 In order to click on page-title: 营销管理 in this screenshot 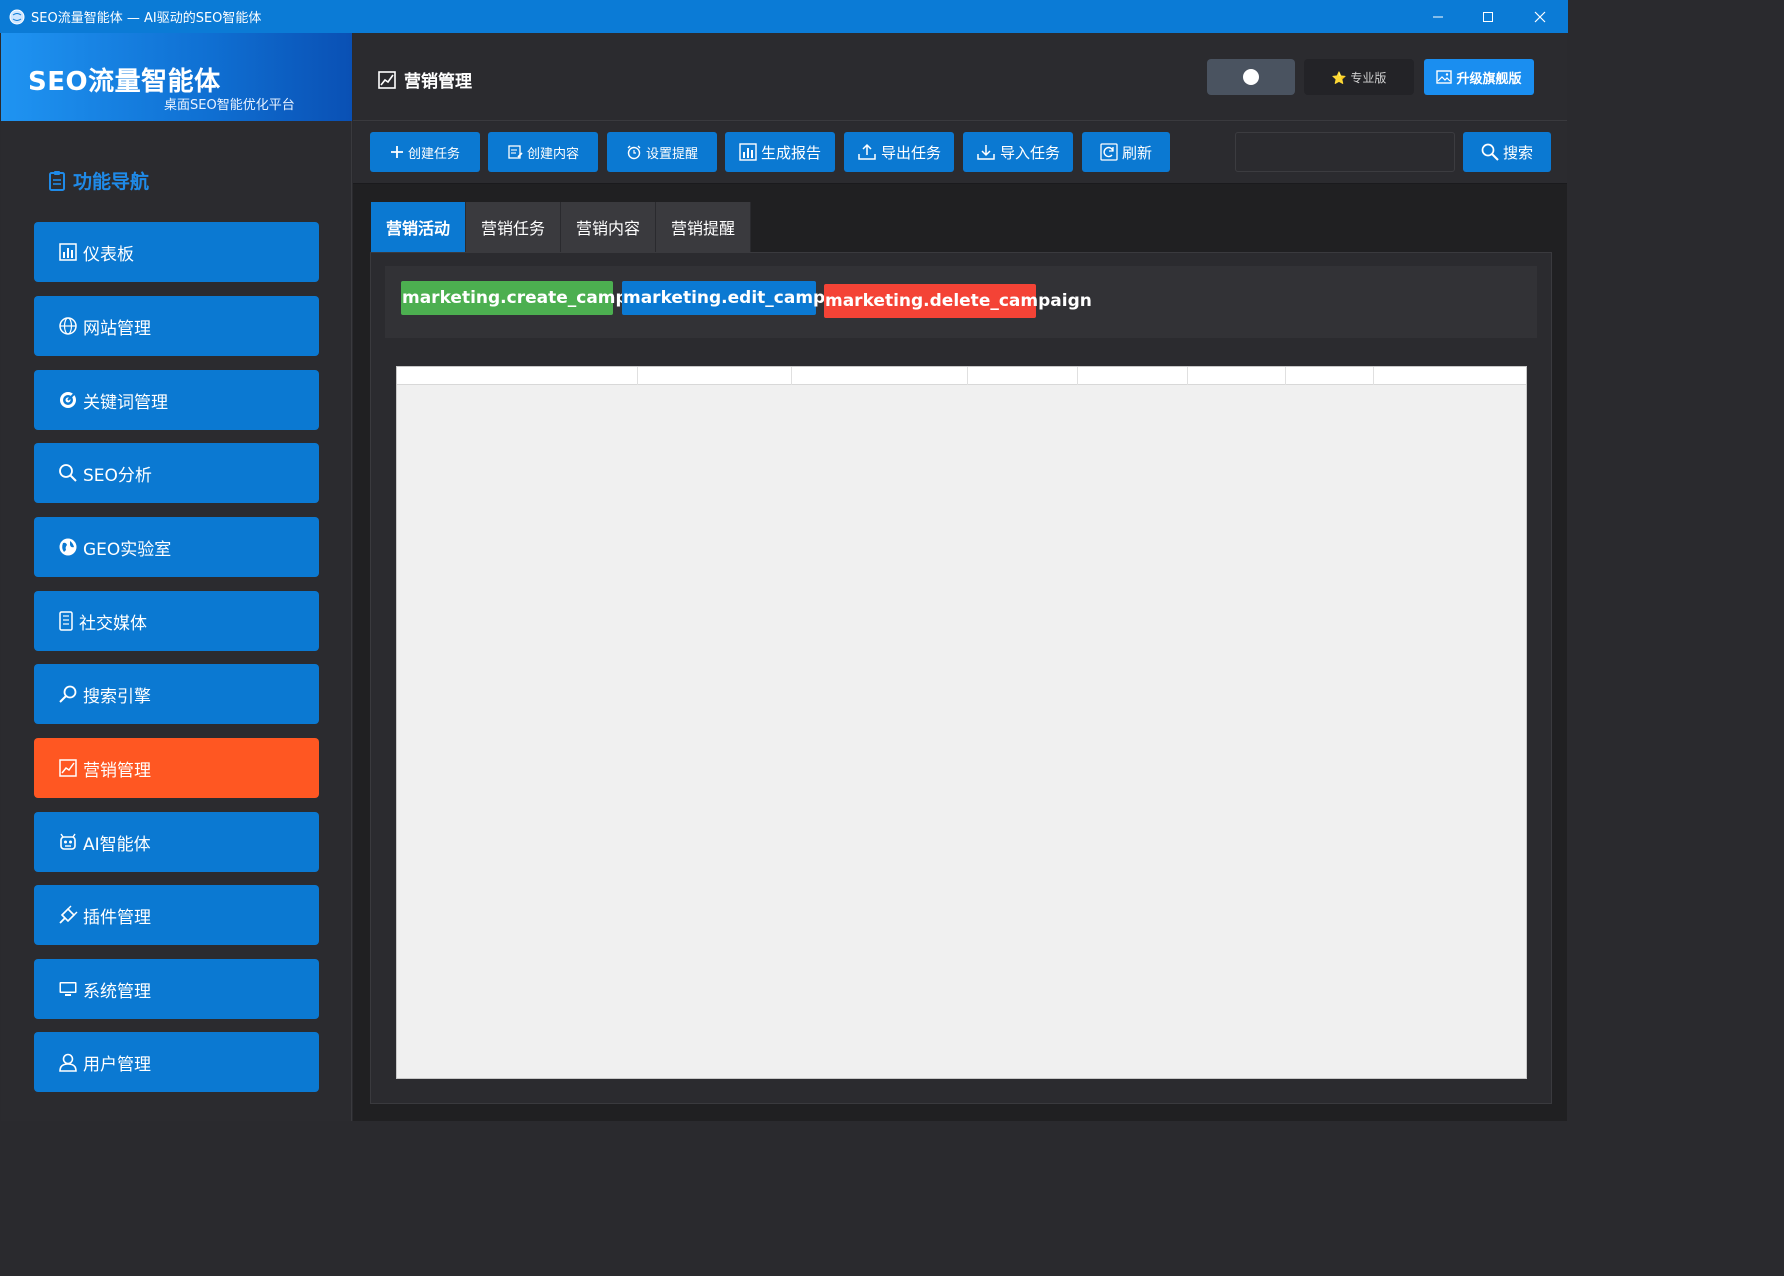, I will do `click(424, 79)`.